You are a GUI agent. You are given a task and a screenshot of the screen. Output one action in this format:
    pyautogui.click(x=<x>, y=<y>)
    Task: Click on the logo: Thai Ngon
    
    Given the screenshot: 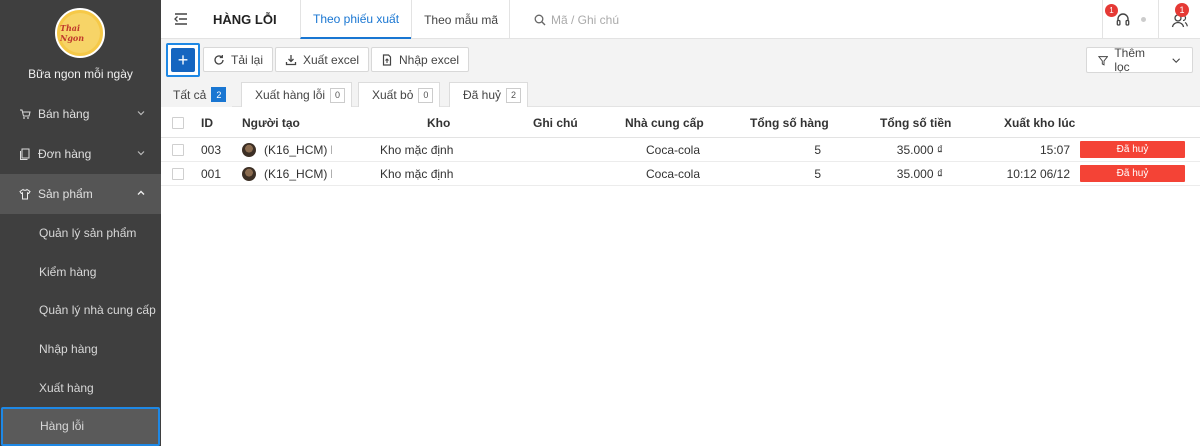 What is the action you would take?
    pyautogui.click(x=80, y=33)
    